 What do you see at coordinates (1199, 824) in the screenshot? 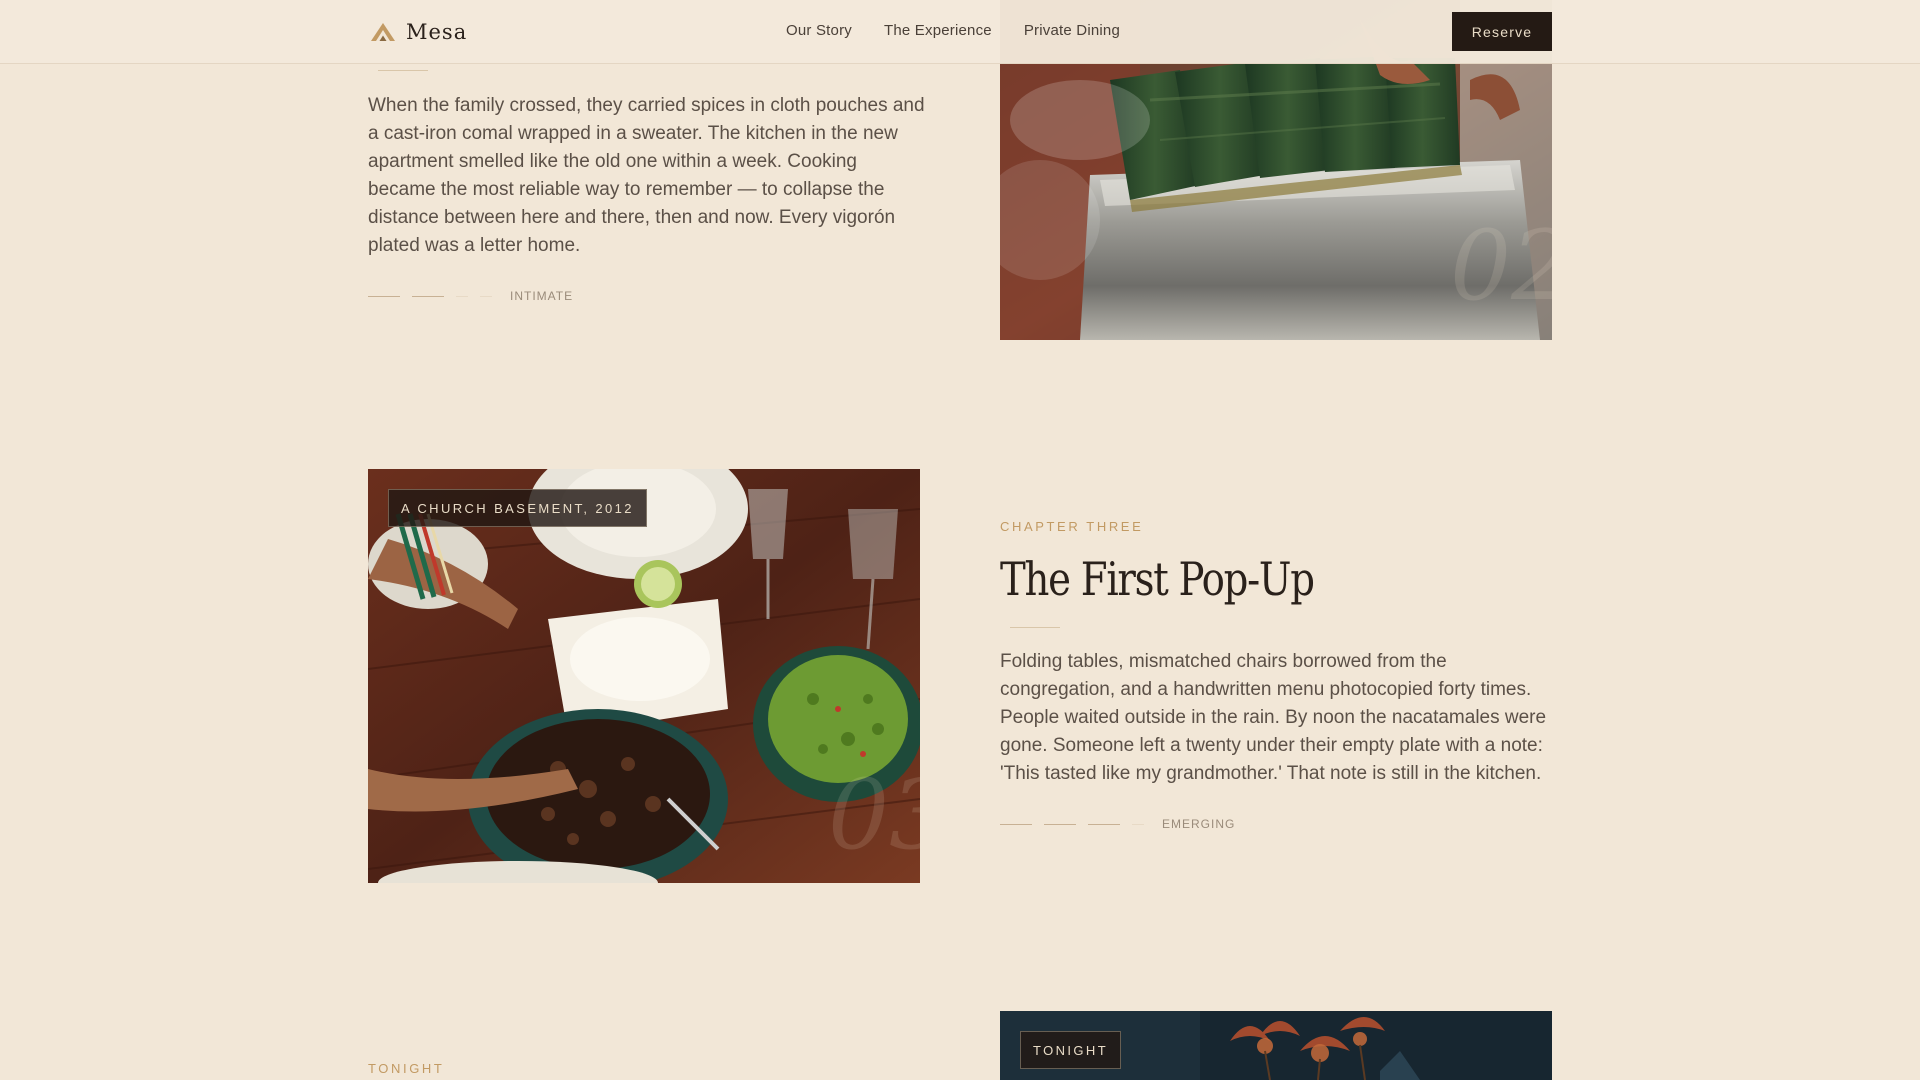
I see `intensity-label: EMERGING` at bounding box center [1199, 824].